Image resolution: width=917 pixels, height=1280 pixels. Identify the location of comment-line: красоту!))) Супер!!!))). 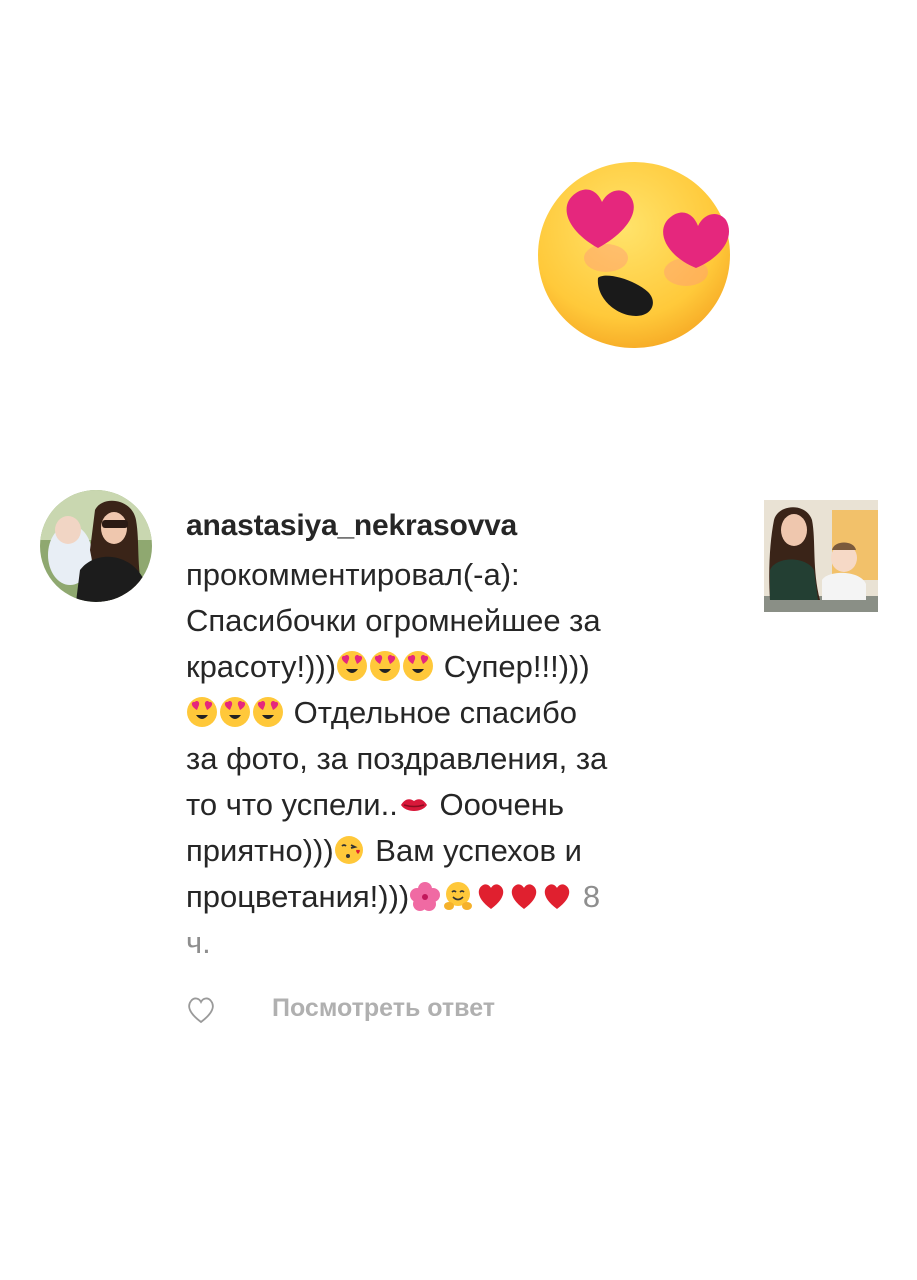
(388, 666).